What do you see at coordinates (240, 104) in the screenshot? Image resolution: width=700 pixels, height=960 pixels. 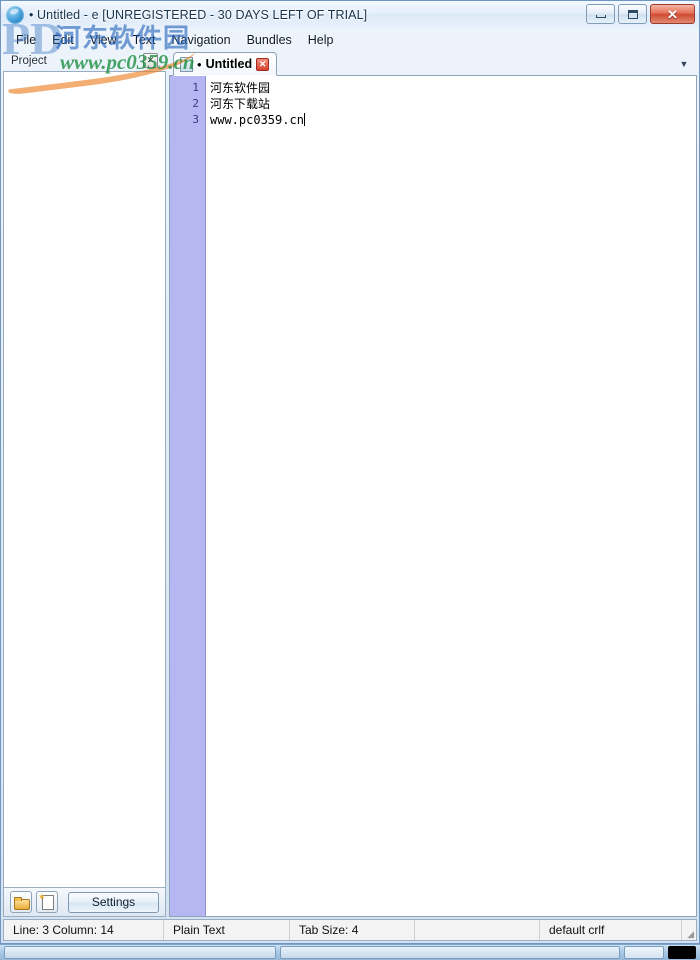 I see `code-line: 河东下载站` at bounding box center [240, 104].